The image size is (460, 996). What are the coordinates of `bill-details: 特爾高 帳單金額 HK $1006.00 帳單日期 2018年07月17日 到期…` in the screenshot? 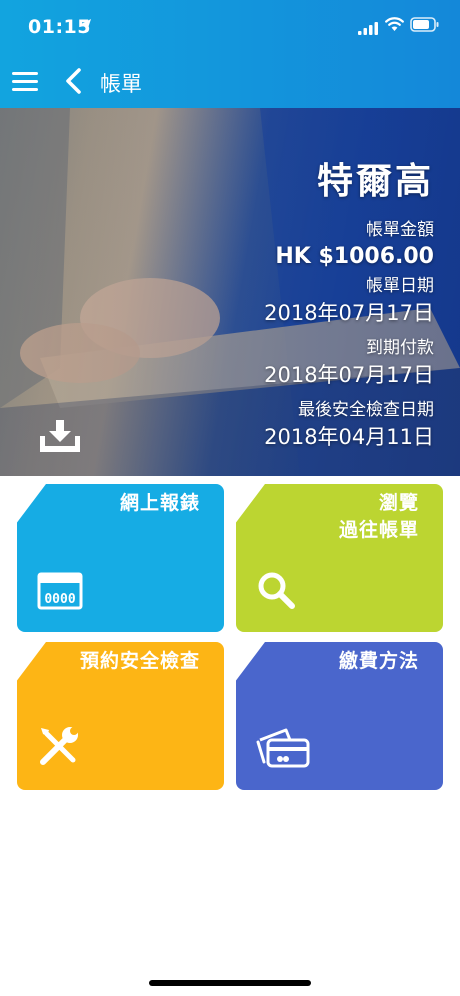 It's located at (349, 306).